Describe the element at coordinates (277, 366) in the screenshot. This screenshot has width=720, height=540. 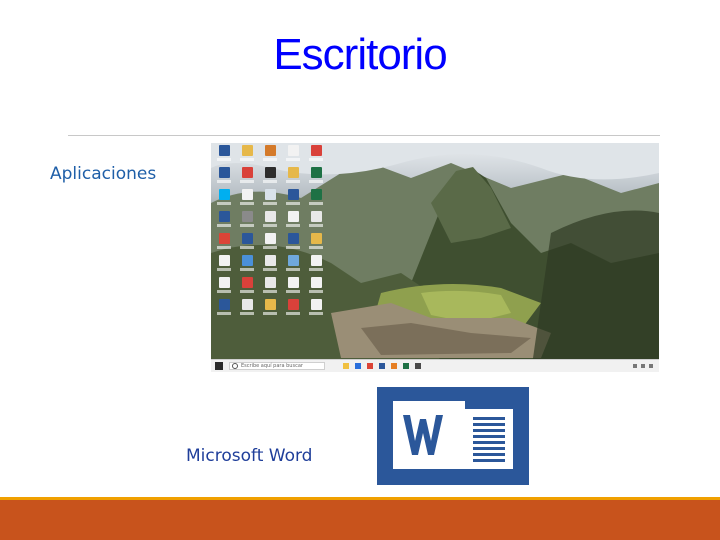
I see `taskbar-search: Escribe aquí para buscar` at that location.